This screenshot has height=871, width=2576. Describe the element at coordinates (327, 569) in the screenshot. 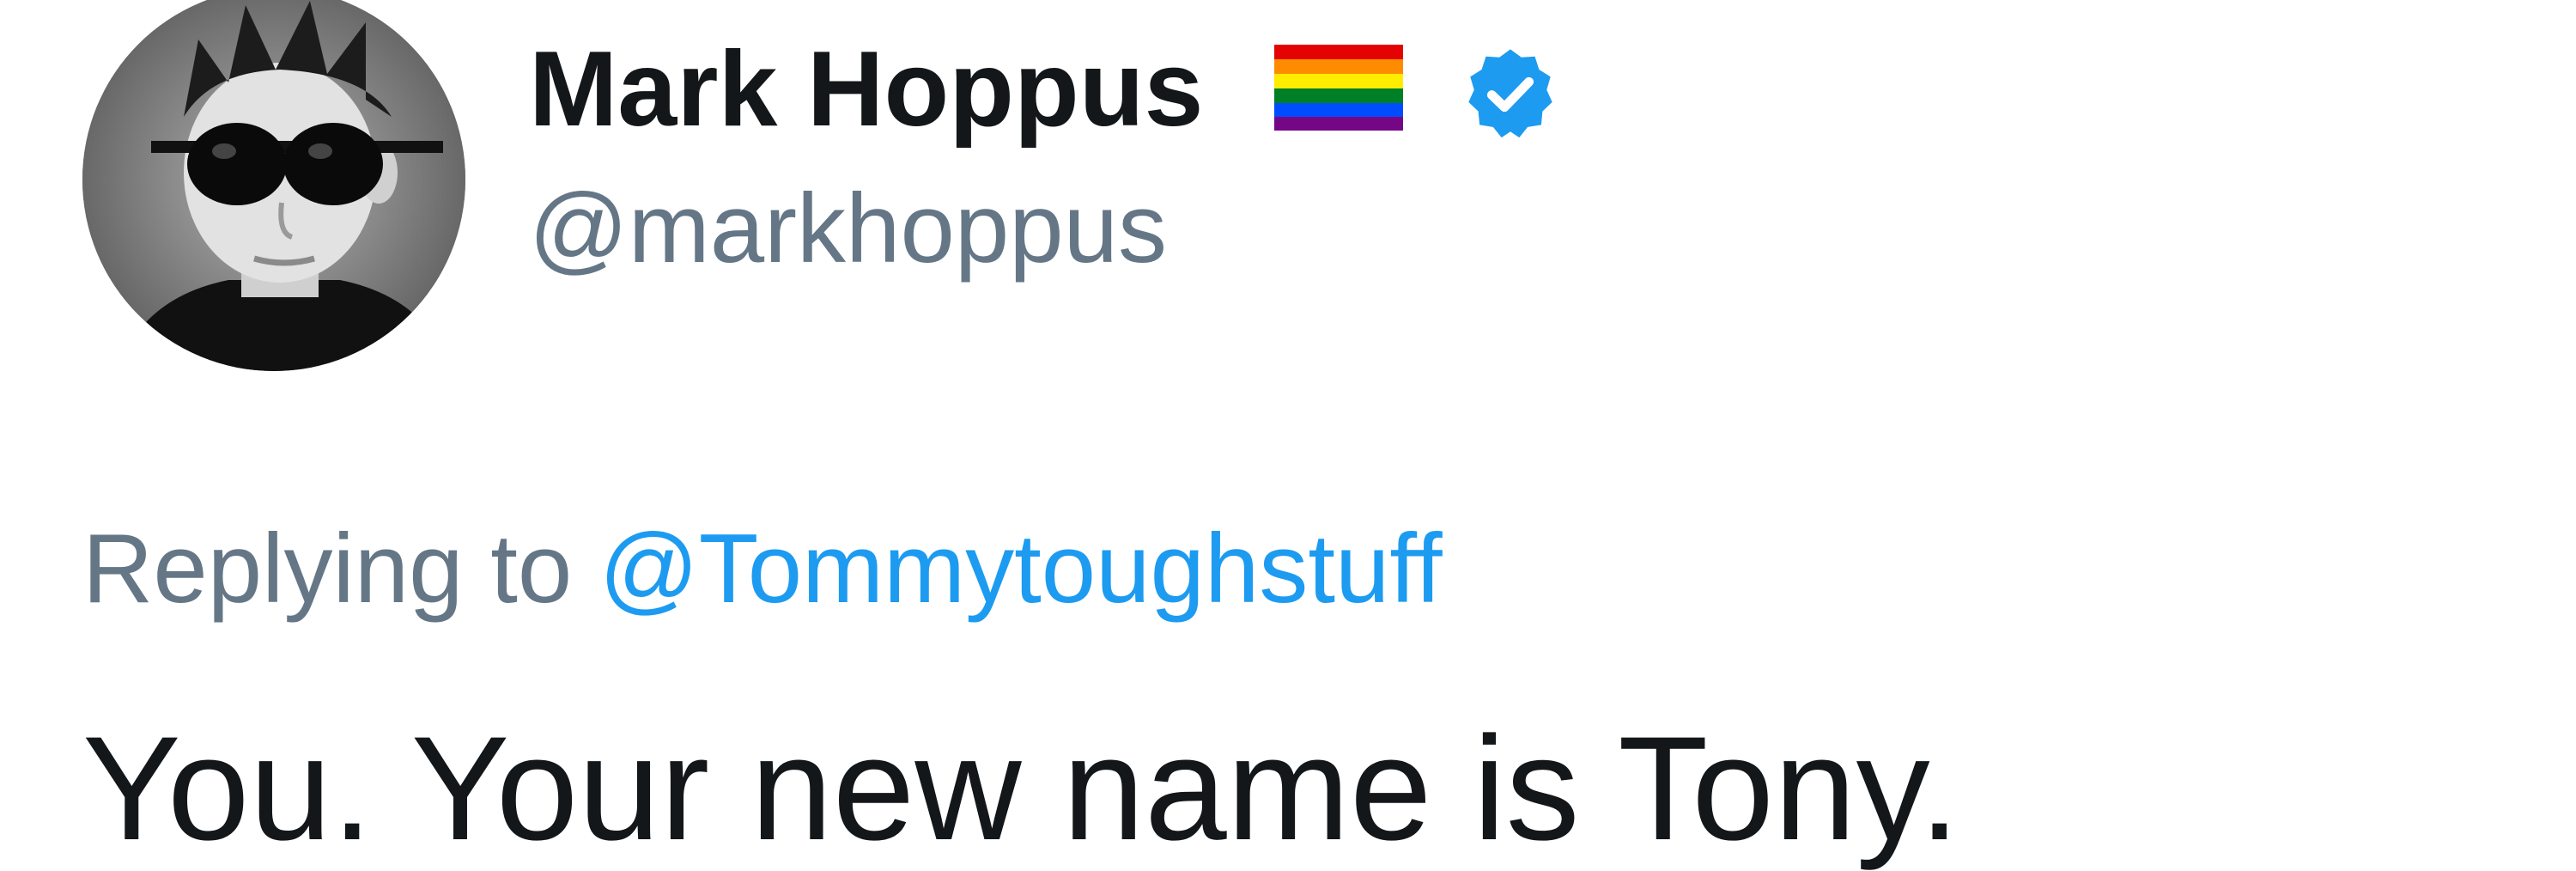

I see `replying-to-label: Replying to` at that location.